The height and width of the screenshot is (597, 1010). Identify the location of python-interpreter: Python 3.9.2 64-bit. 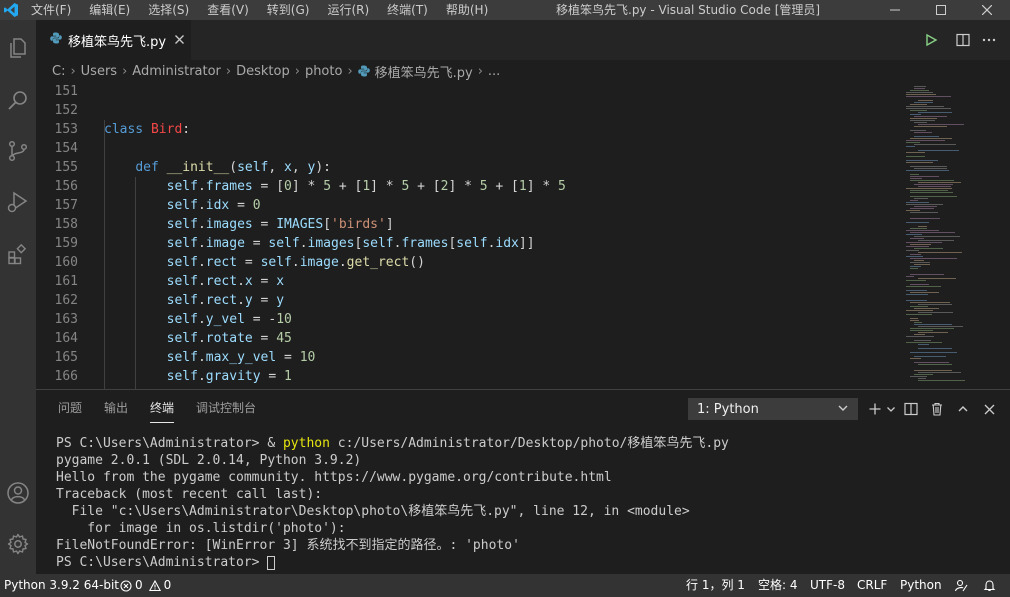
(61, 585).